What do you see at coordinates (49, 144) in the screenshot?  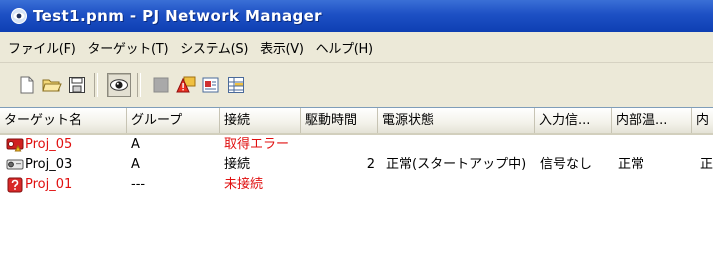 I see `target-name: Proj_05` at bounding box center [49, 144].